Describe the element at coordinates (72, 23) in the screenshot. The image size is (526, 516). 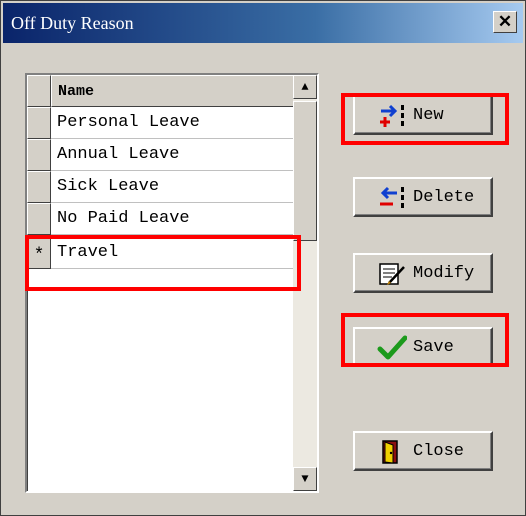
I see `window-title: Off Duty Reason` at that location.